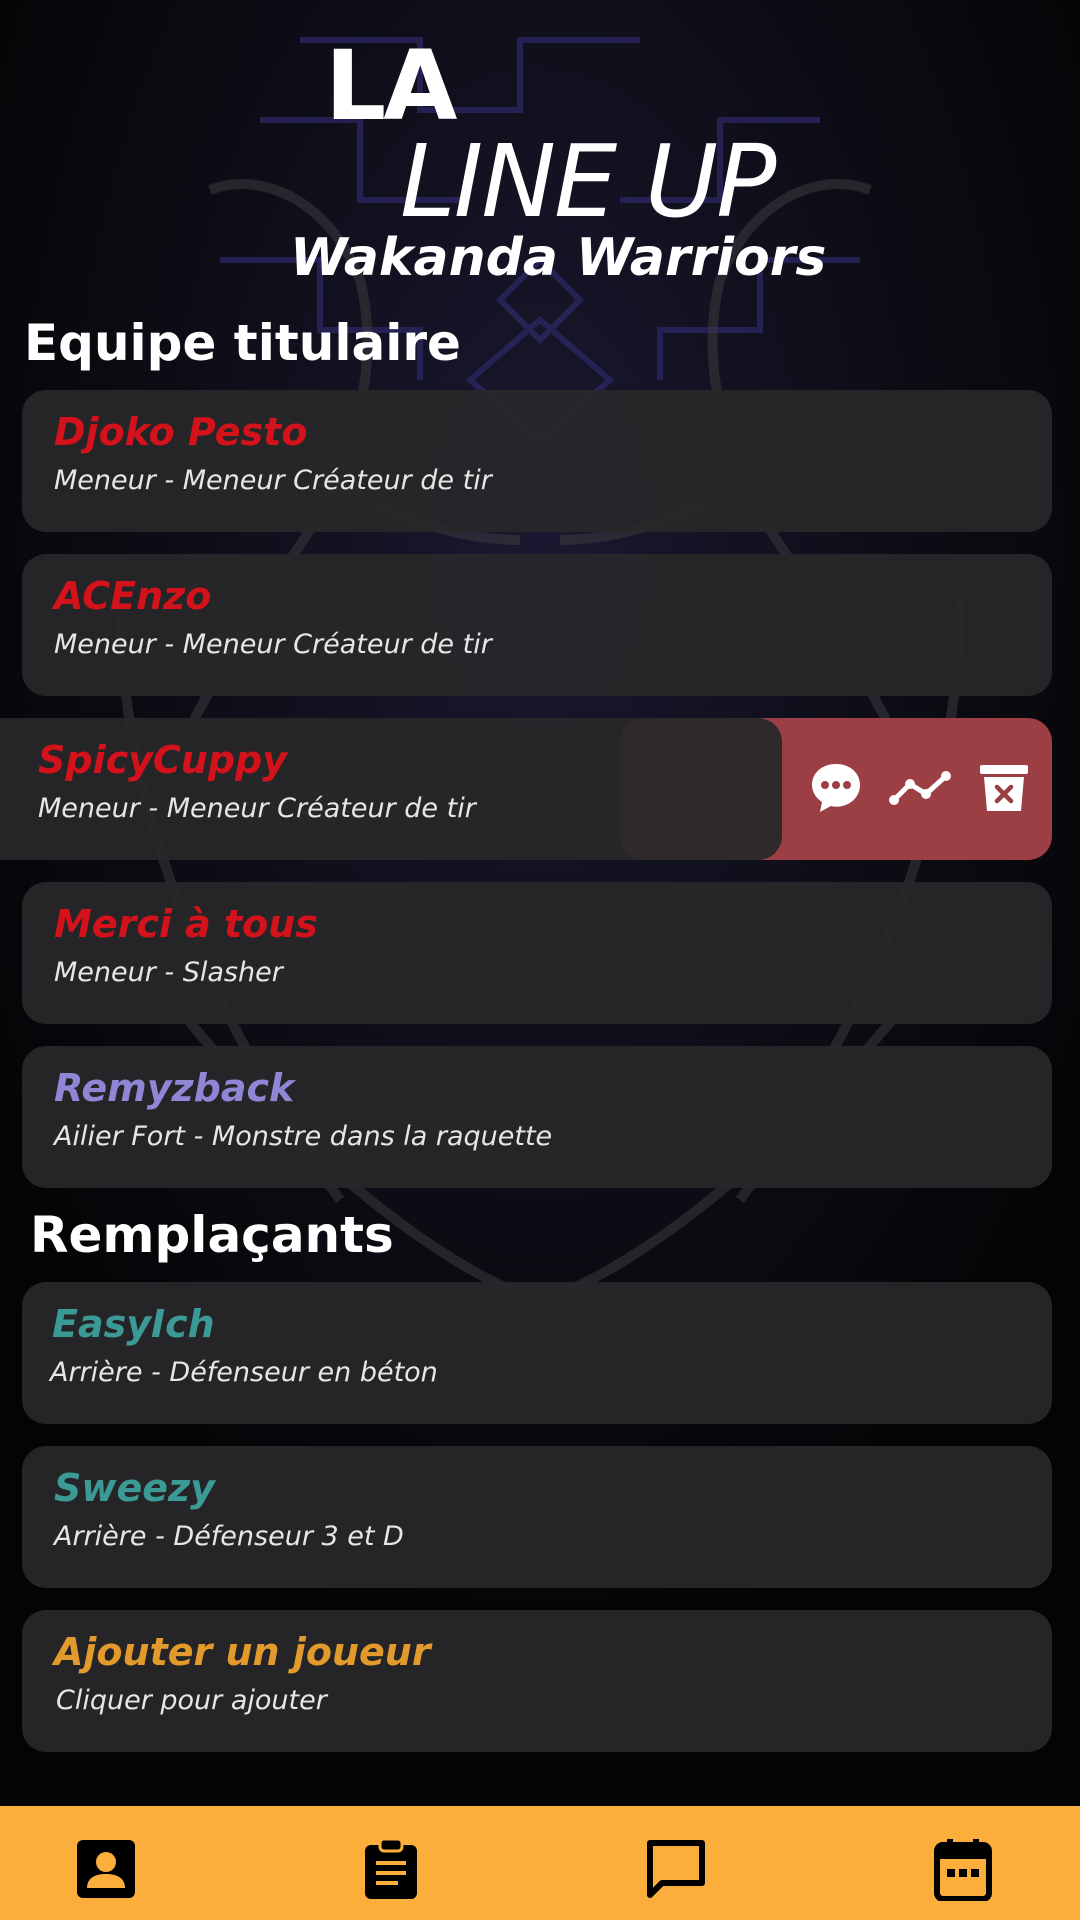 The width and height of the screenshot is (1080, 1920). What do you see at coordinates (537, 953) in the screenshot?
I see `player-card-merci-a-tous: Merci à tous Meneur - Slasher` at bounding box center [537, 953].